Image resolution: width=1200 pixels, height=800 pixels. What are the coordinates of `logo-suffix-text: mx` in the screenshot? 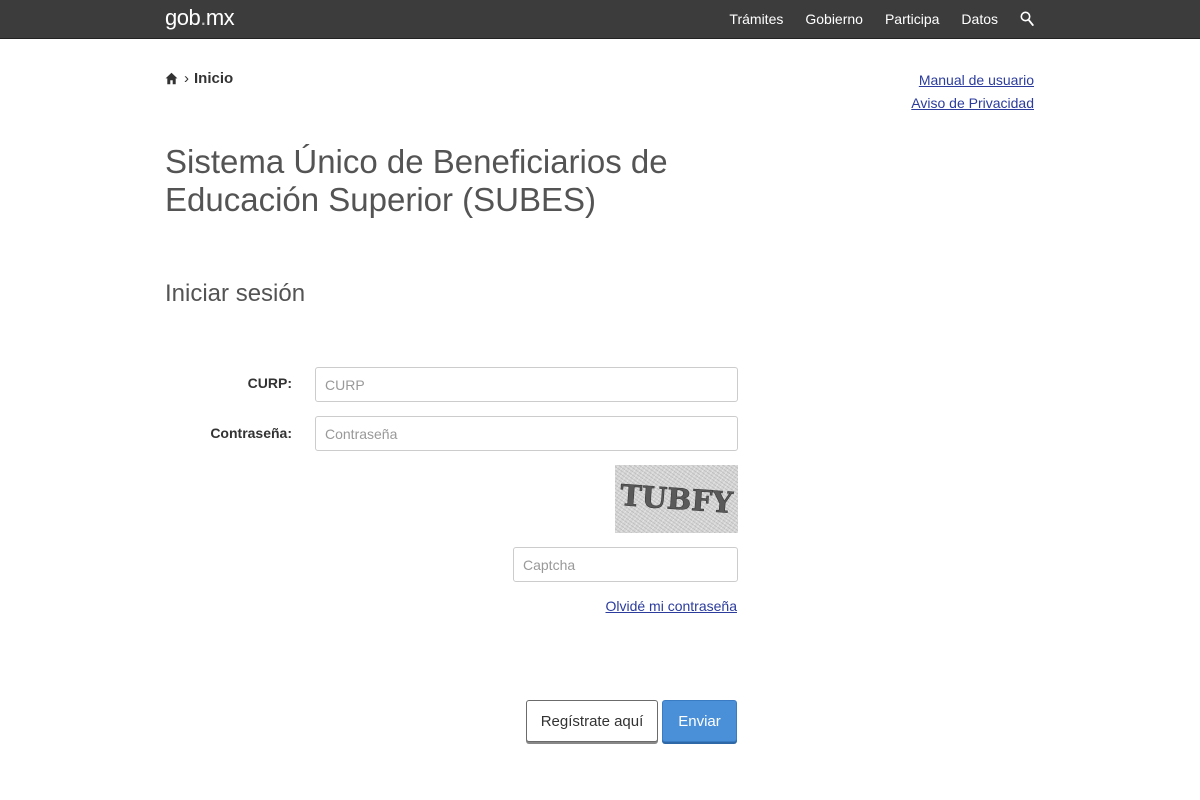 It's located at (220, 17).